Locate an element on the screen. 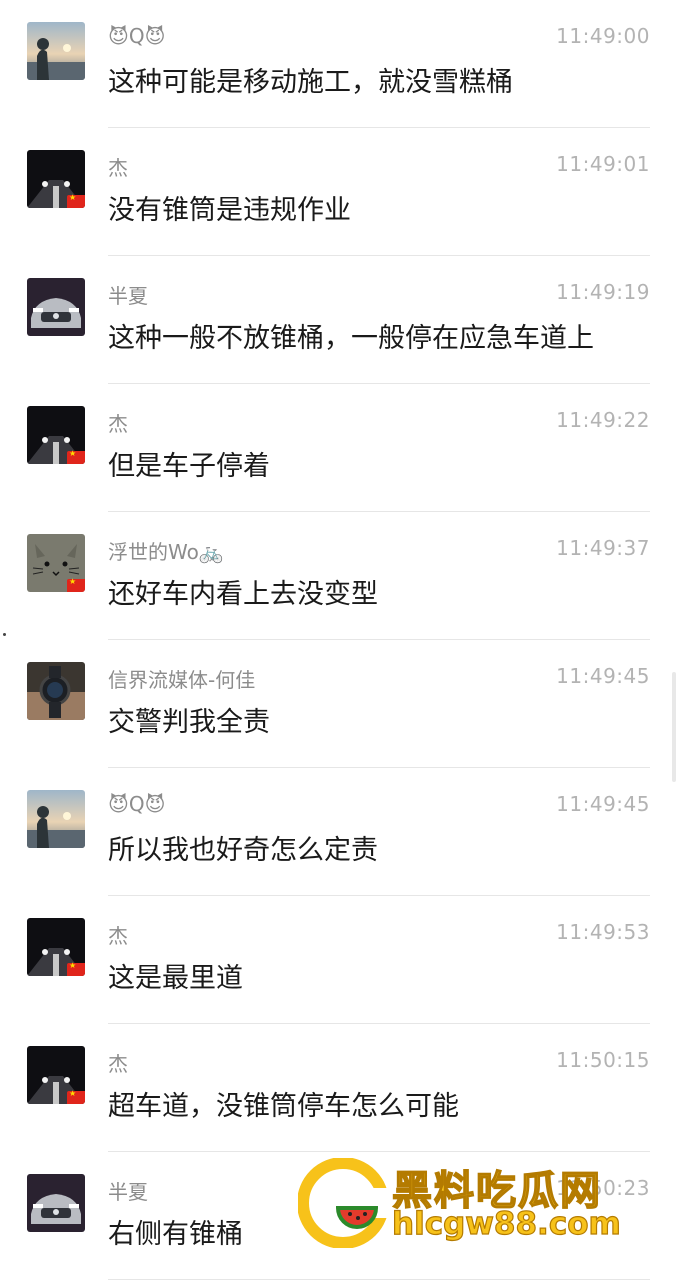 Image resolution: width=678 pixels, height=1280 pixels. watermark-url: hlcgw88.com is located at coordinates (506, 1223).